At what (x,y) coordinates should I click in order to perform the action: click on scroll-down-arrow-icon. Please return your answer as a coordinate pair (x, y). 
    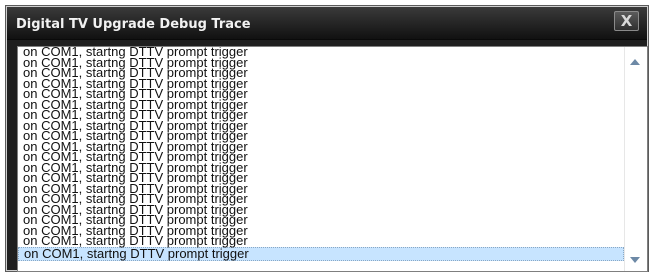
    Looking at the image, I should click on (635, 260).